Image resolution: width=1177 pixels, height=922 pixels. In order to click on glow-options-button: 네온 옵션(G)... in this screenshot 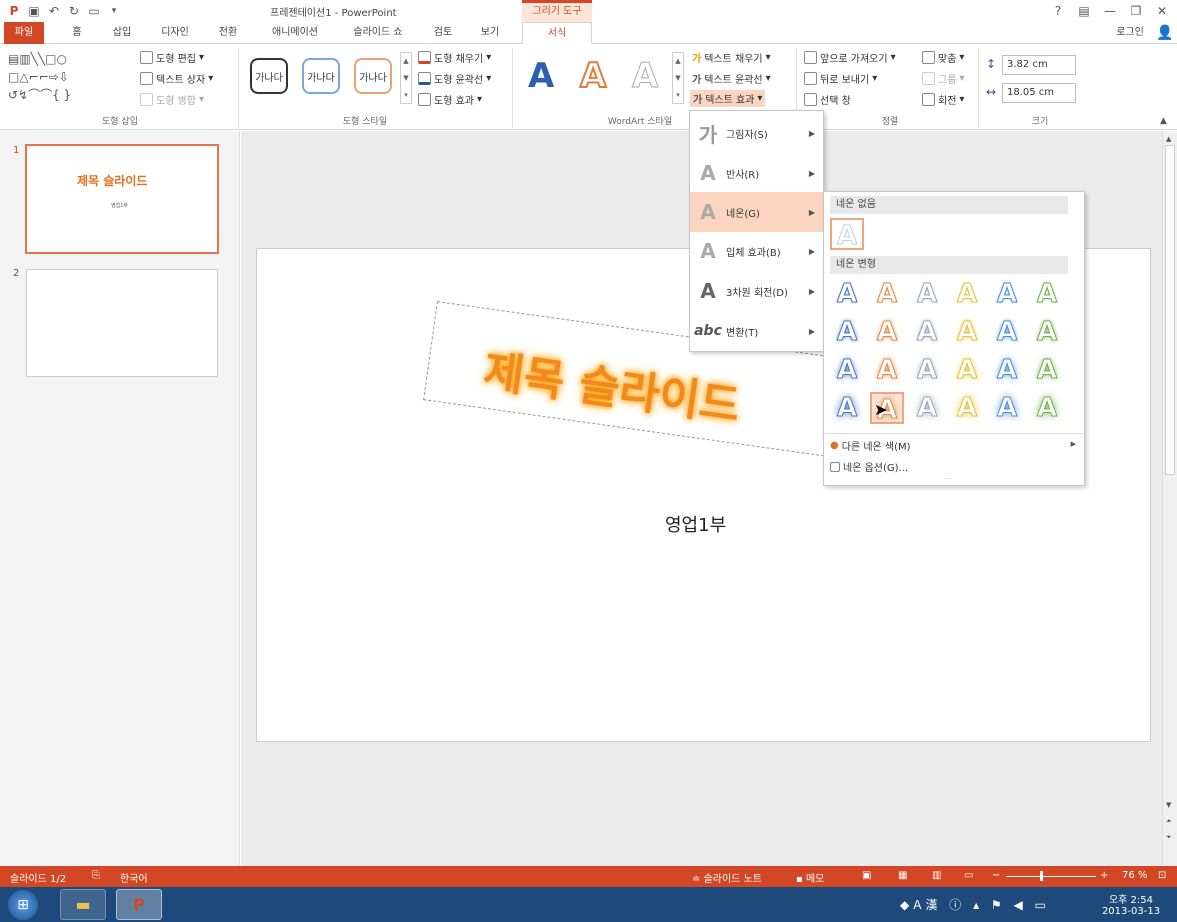, I will do `click(869, 466)`.